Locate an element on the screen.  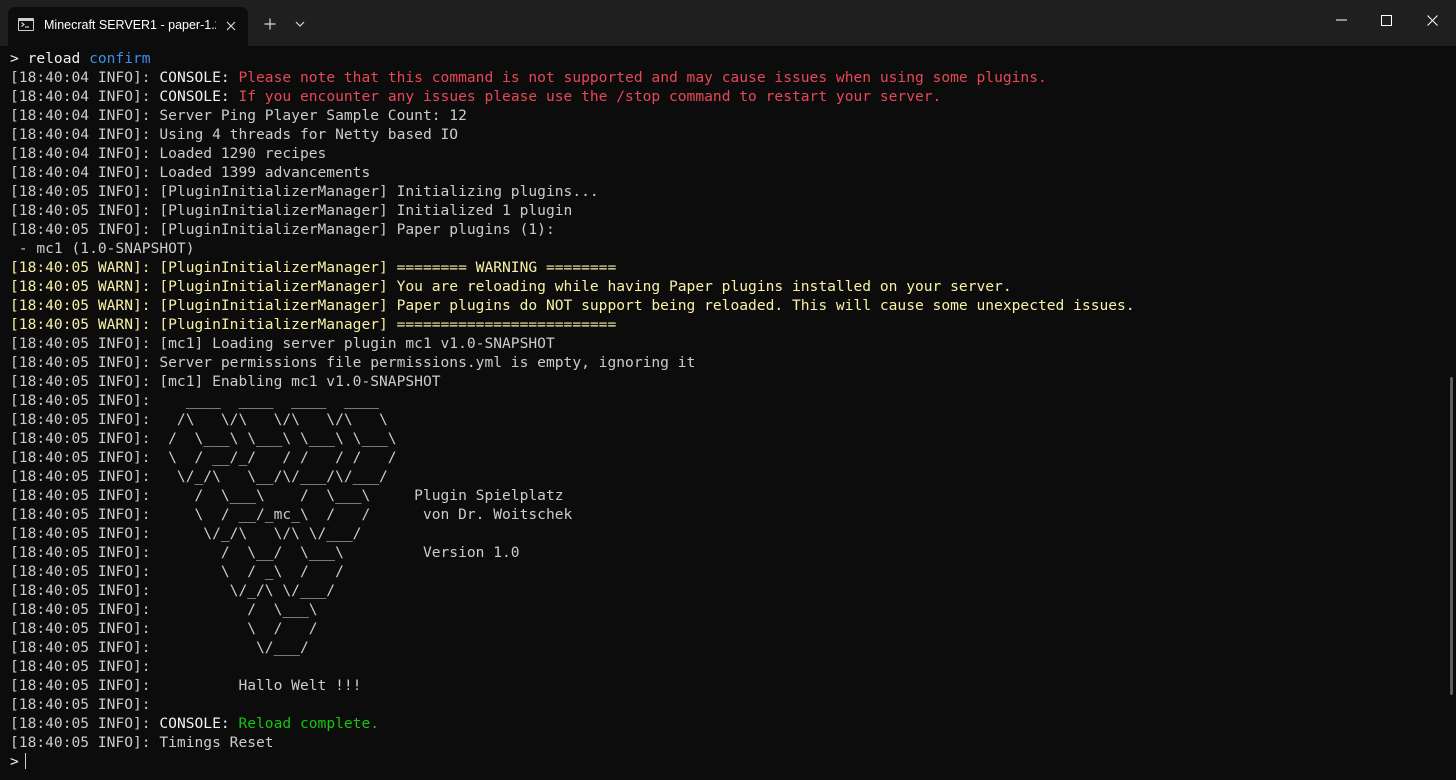
console-line: [18:40:05 INFO]: \/_/\ \__/\/___/\/___/ is located at coordinates (572, 476).